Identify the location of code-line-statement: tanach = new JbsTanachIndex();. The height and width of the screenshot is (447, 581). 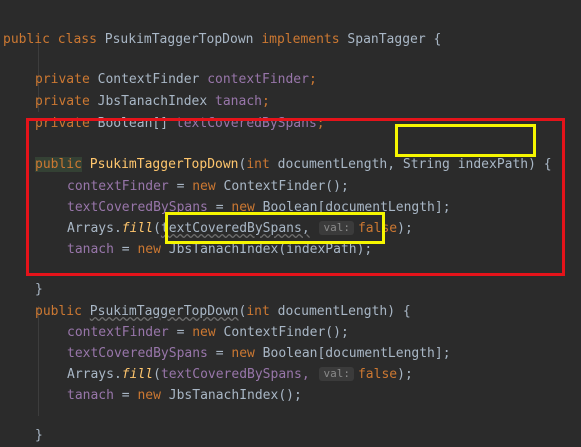
(184, 383).